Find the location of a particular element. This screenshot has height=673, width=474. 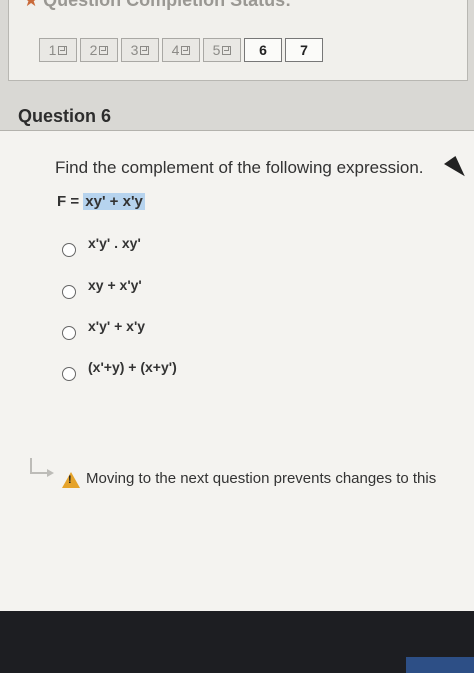

question-heading: Question 6 is located at coordinates (65, 116).